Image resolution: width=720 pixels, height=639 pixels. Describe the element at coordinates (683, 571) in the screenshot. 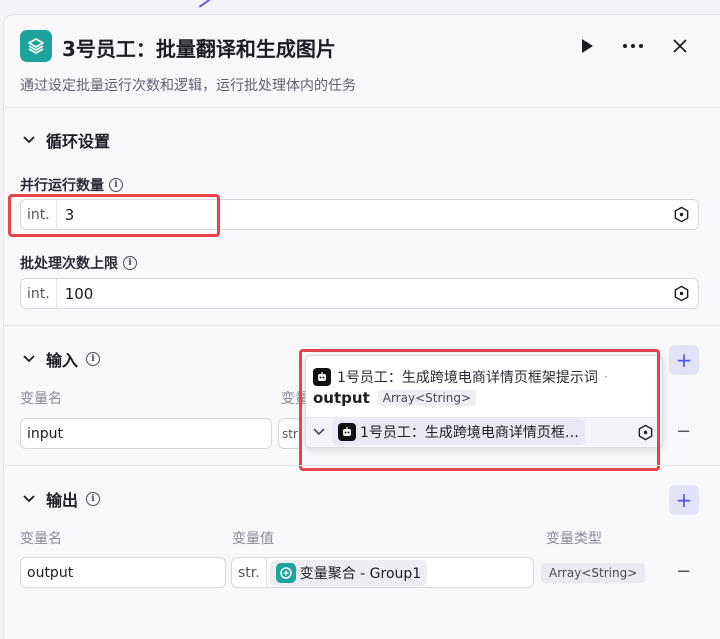

I see `remove-output-icon: −` at that location.